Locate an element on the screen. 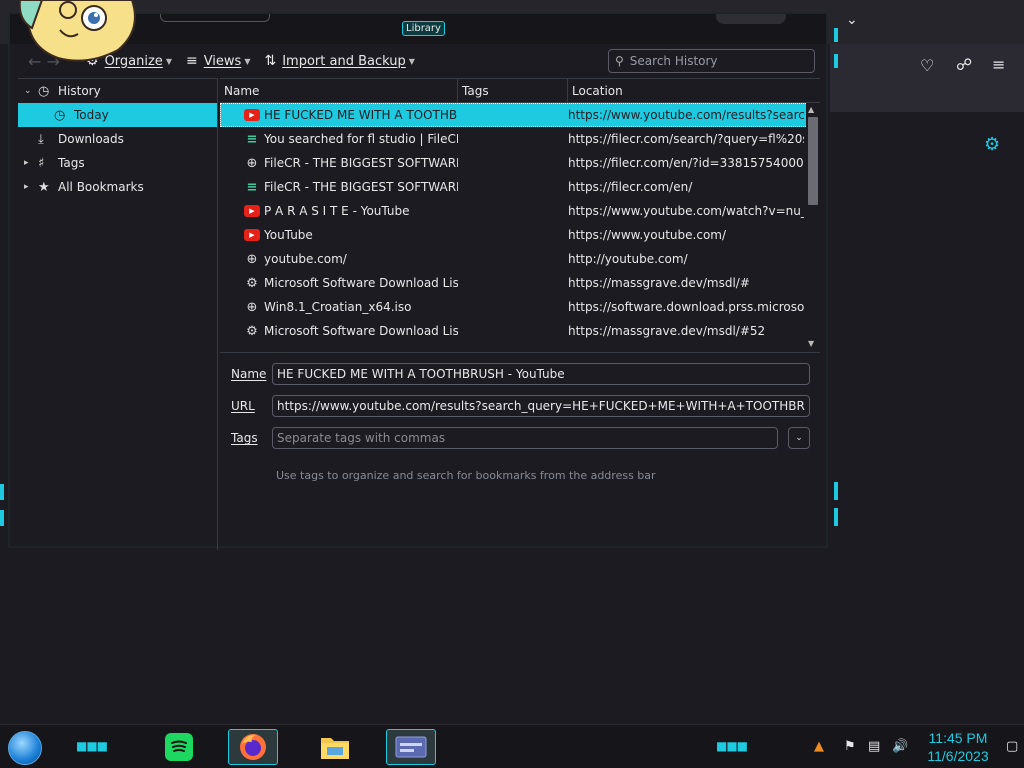 The width and height of the screenshot is (1024, 768). firefox-icon is located at coordinates (253, 747).